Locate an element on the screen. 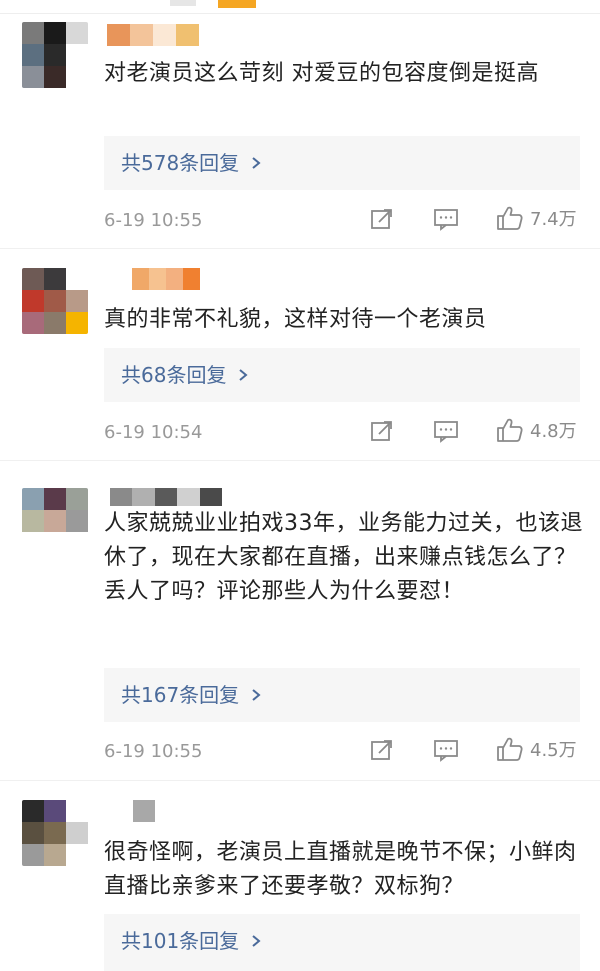  view-replies-link: 共101条回复 is located at coordinates (192, 941).